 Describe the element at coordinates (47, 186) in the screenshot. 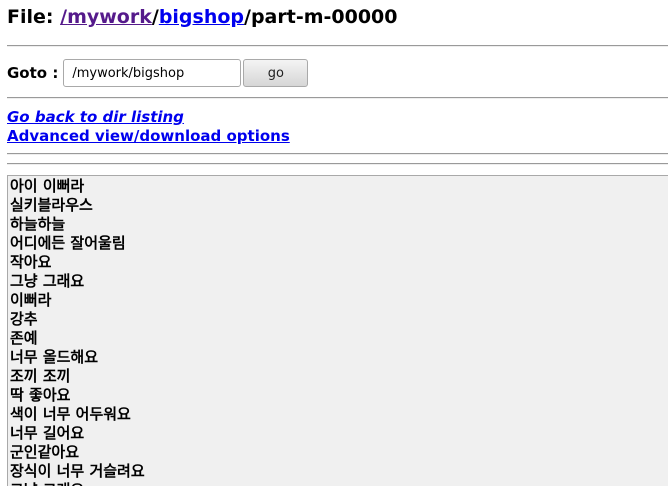

I see `content-line: 아이 이뻐라` at that location.